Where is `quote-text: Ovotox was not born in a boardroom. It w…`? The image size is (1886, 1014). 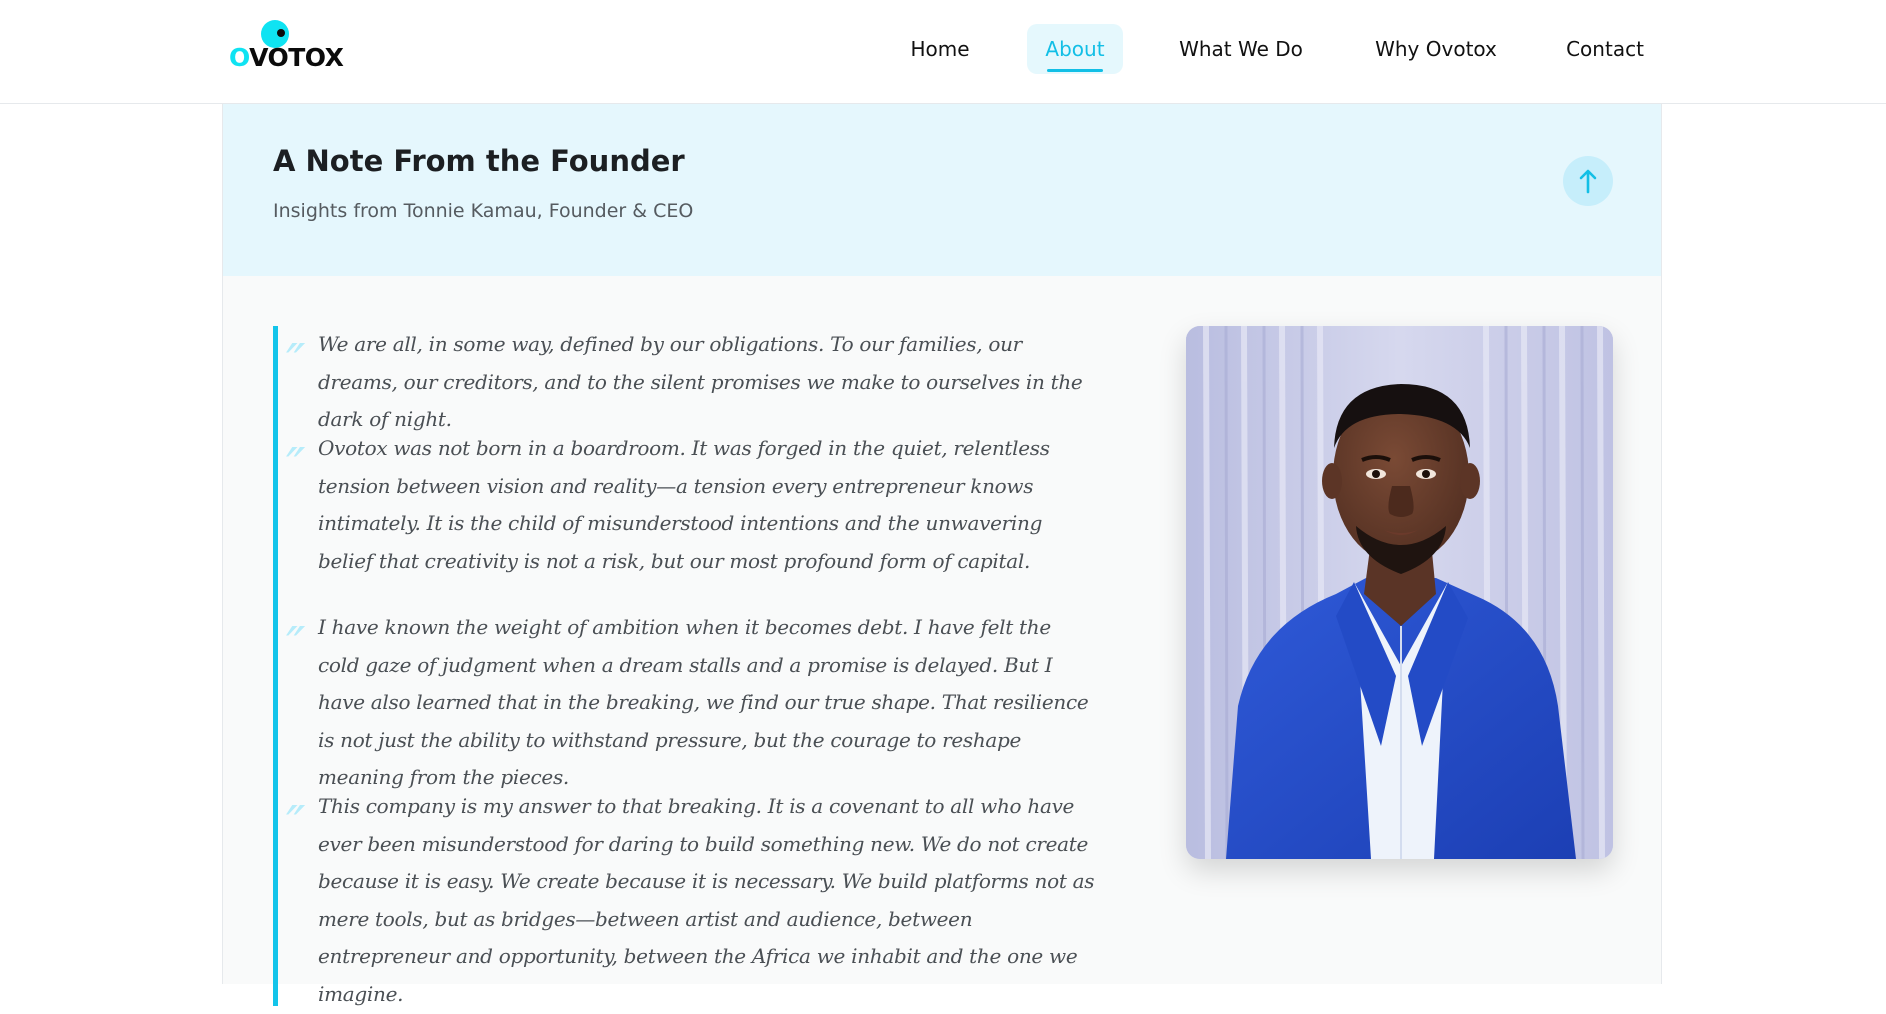
quote-text: Ovotox was not born in a boardroom. It w… is located at coordinates (684, 504).